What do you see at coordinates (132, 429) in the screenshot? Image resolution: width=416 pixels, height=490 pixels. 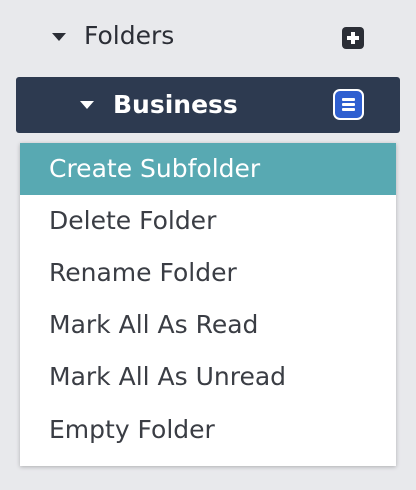 I see `menu-item-label: Empty Folder` at bounding box center [132, 429].